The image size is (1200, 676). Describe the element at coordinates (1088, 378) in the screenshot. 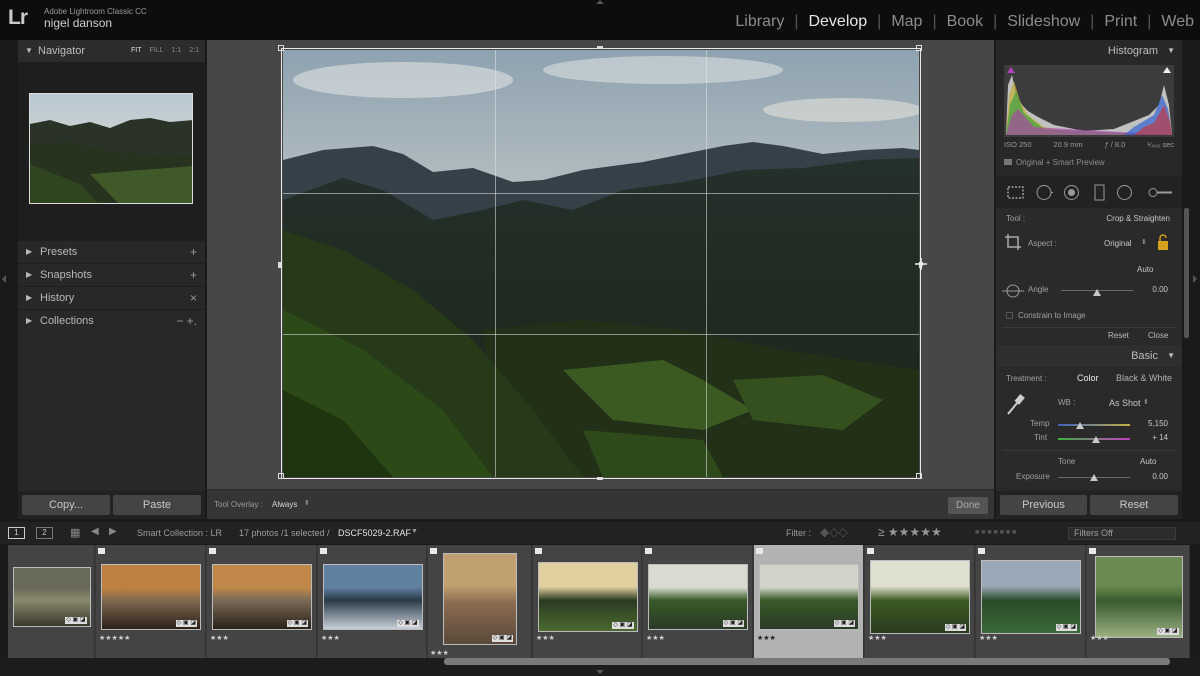

I see `treatment-color-option: Color` at that location.